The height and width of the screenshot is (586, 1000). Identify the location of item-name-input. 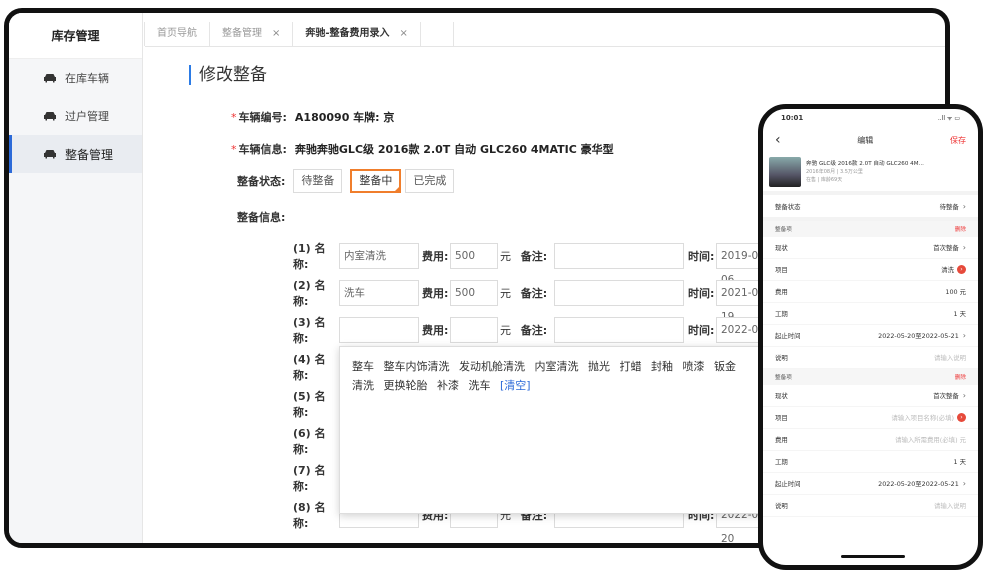
(379, 330).